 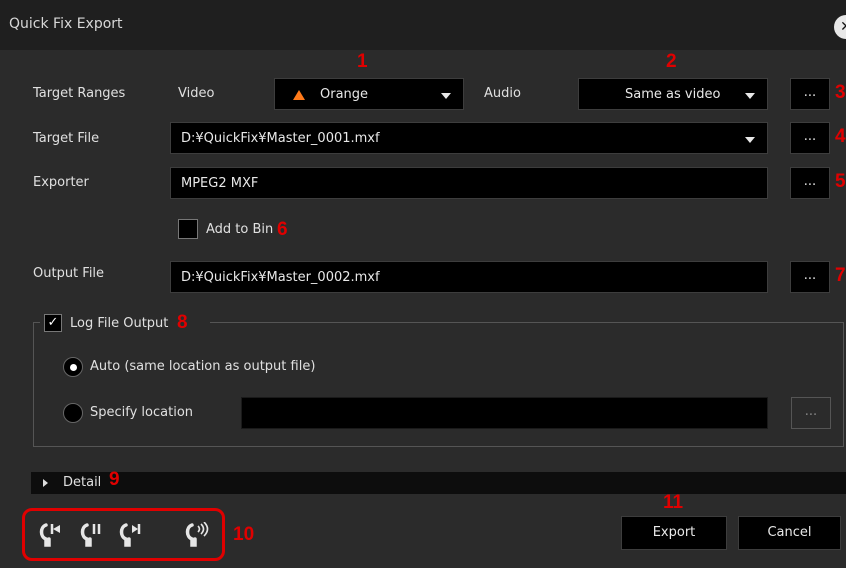 What do you see at coordinates (188, 229) in the screenshot?
I see `add-to-bin-checkbox` at bounding box center [188, 229].